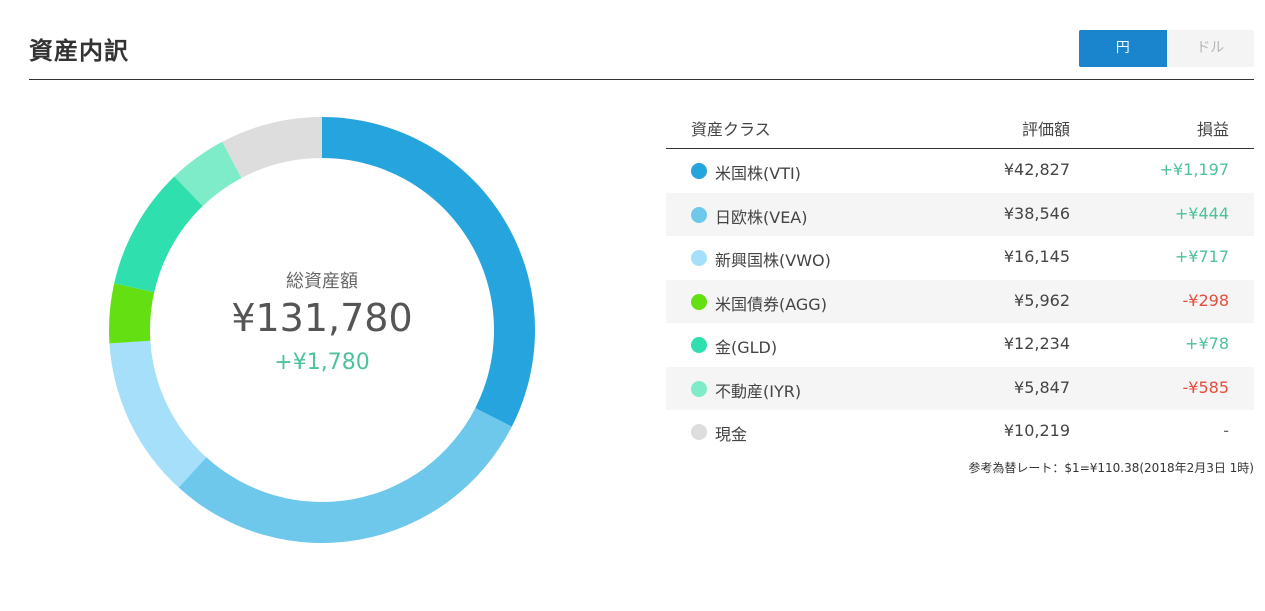 The image size is (1265, 611). Describe the element at coordinates (773, 260) in the screenshot. I see `asset-name: 新興国株(VWO)` at that location.